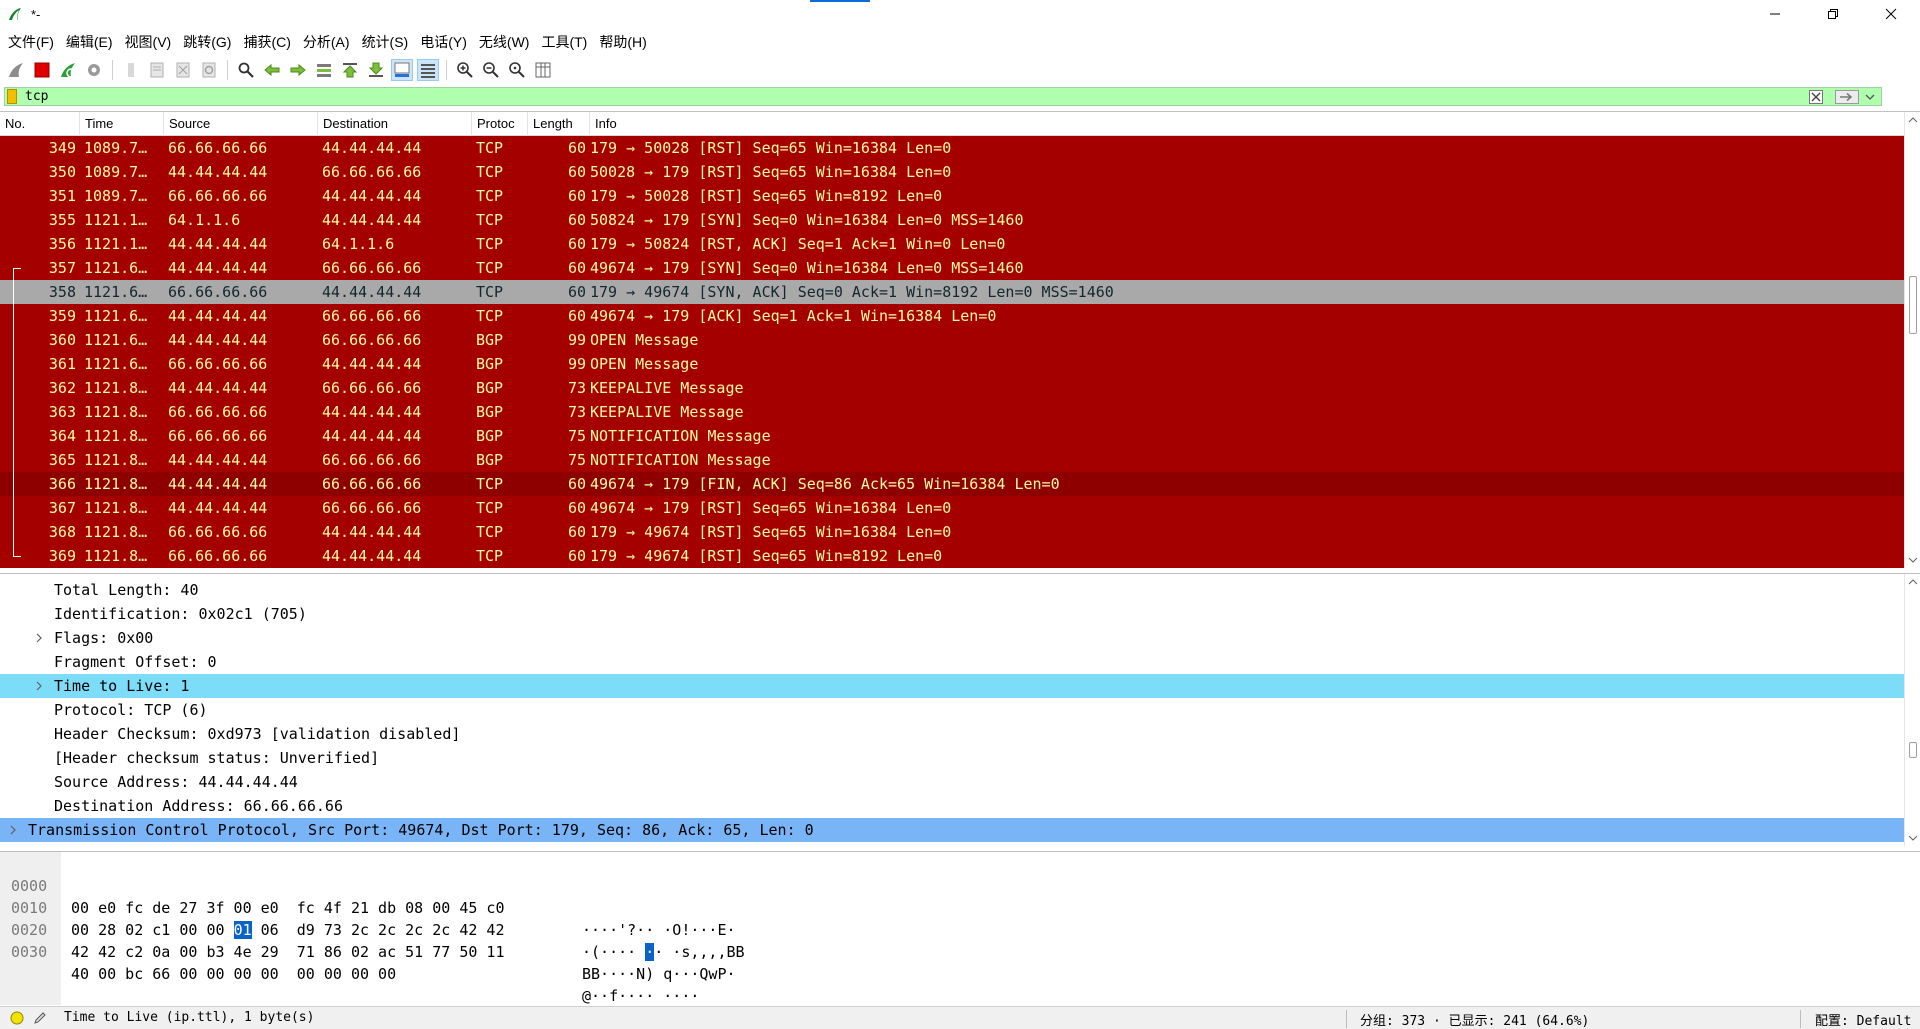 This screenshot has width=1920, height=1029. I want to click on go-to-packet-button, so click(324, 70).